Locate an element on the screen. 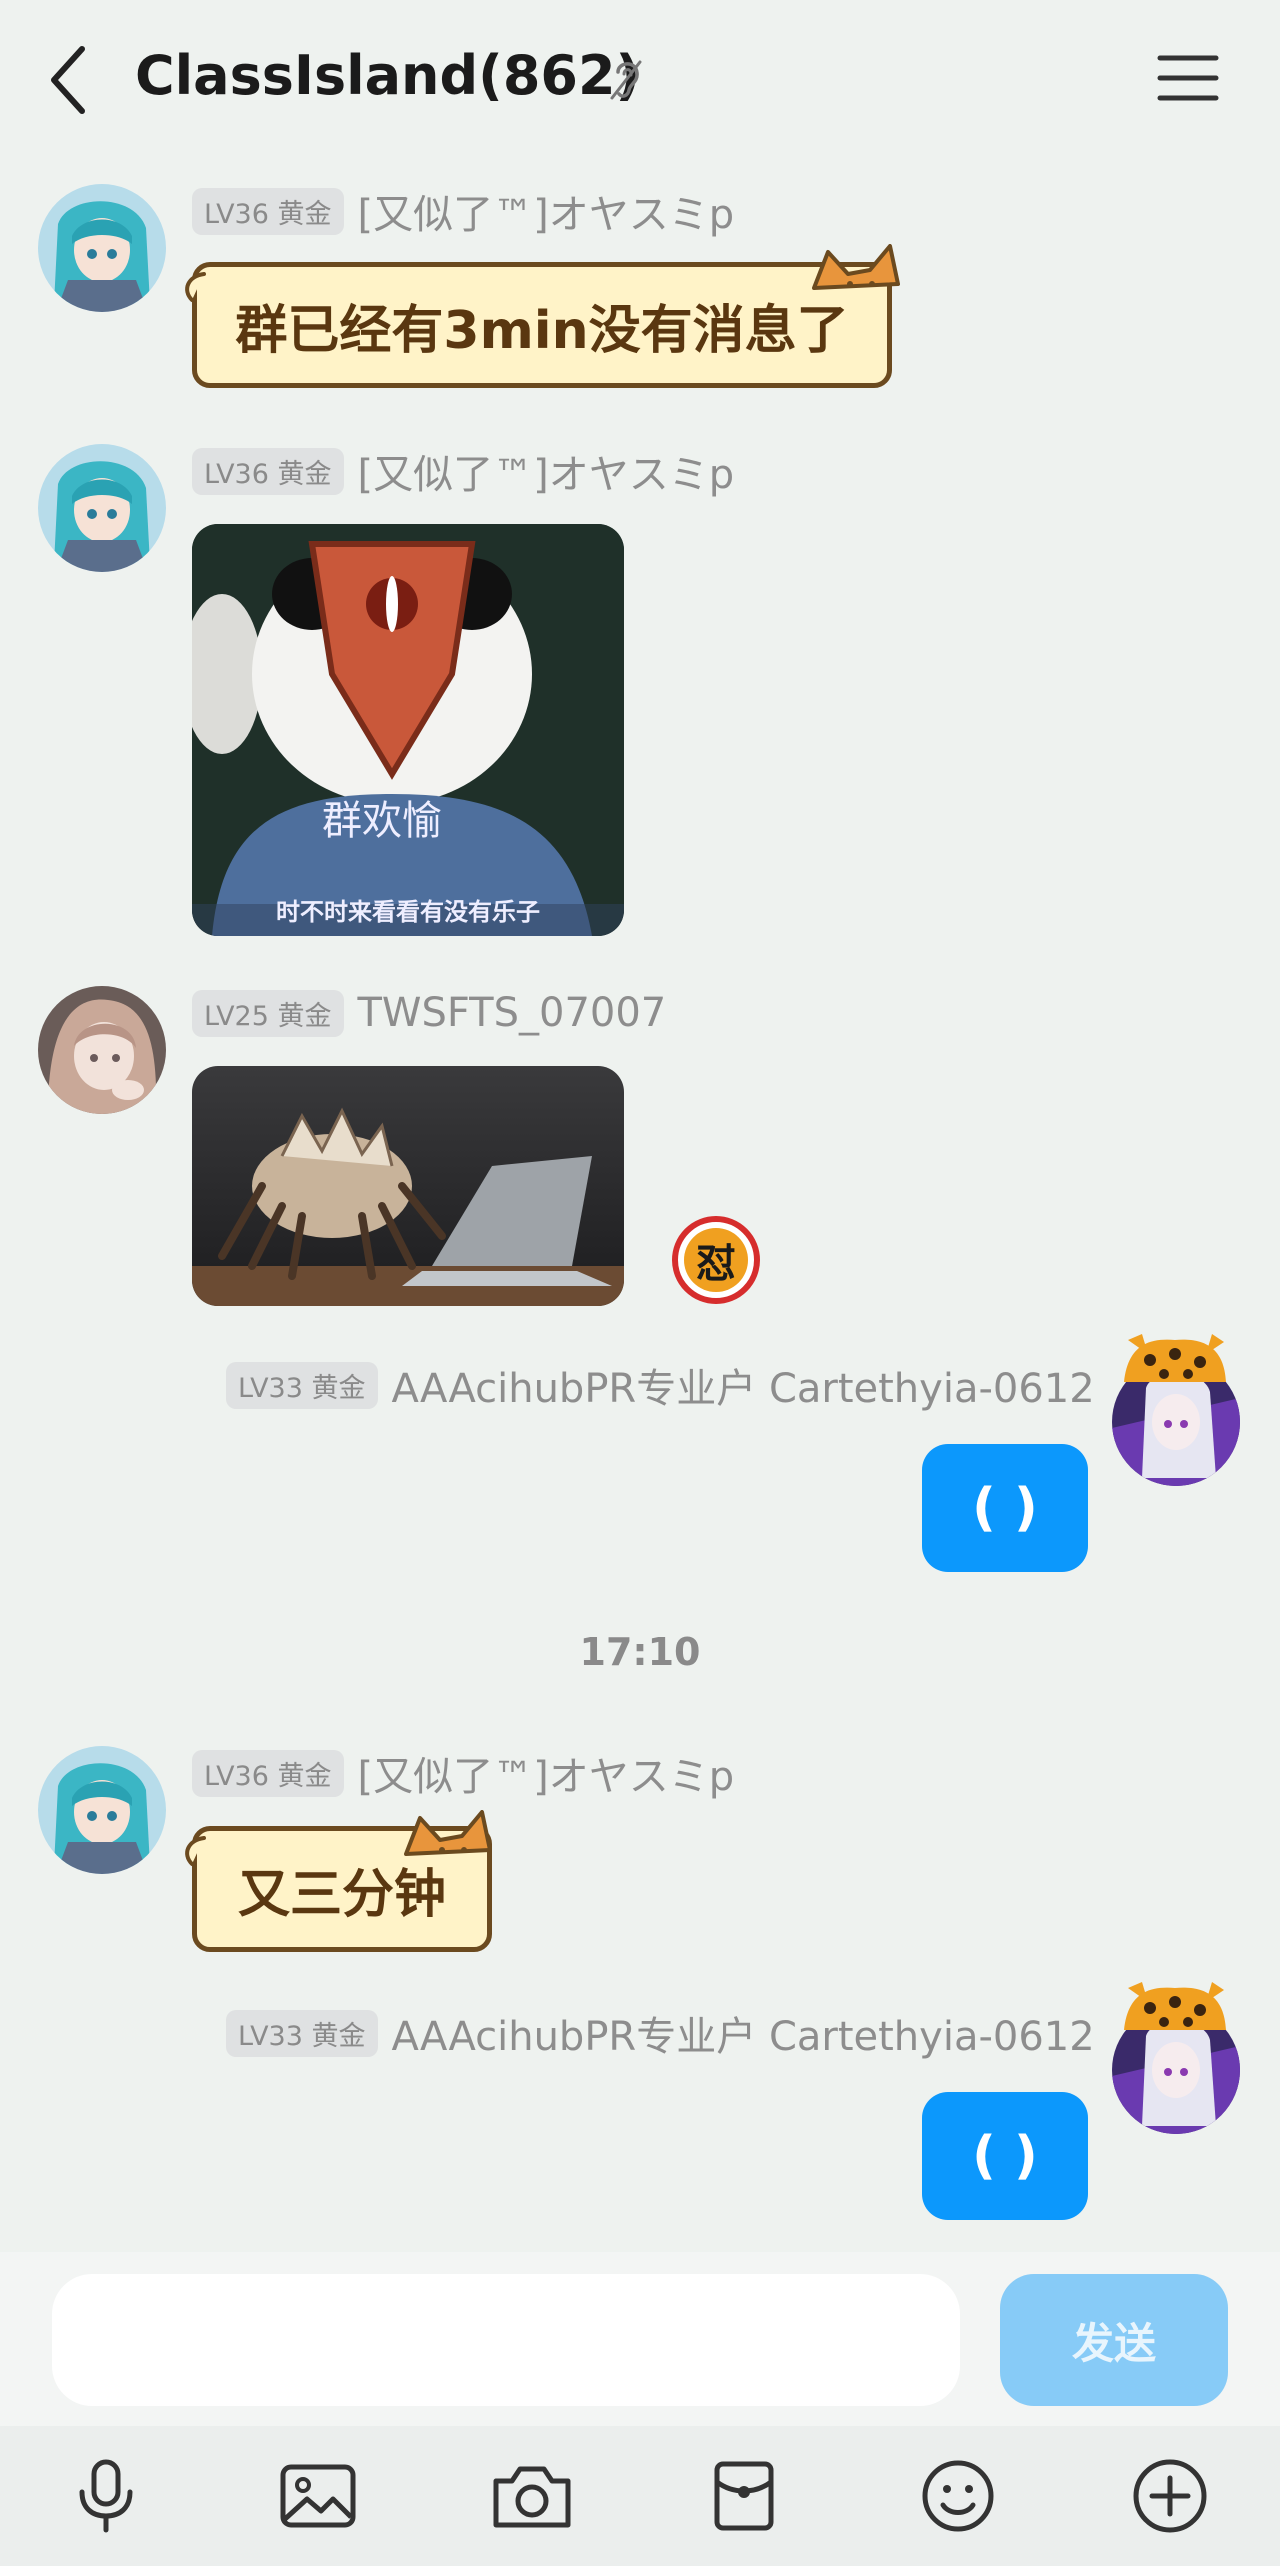 This screenshot has width=1280, height=2566. red-packet-button is located at coordinates (744, 2496).